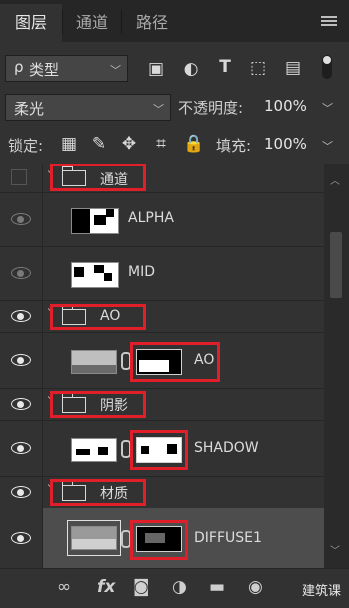 The image size is (349, 608). Describe the element at coordinates (285, 106) in the screenshot. I see `opacity-value: 100%` at that location.